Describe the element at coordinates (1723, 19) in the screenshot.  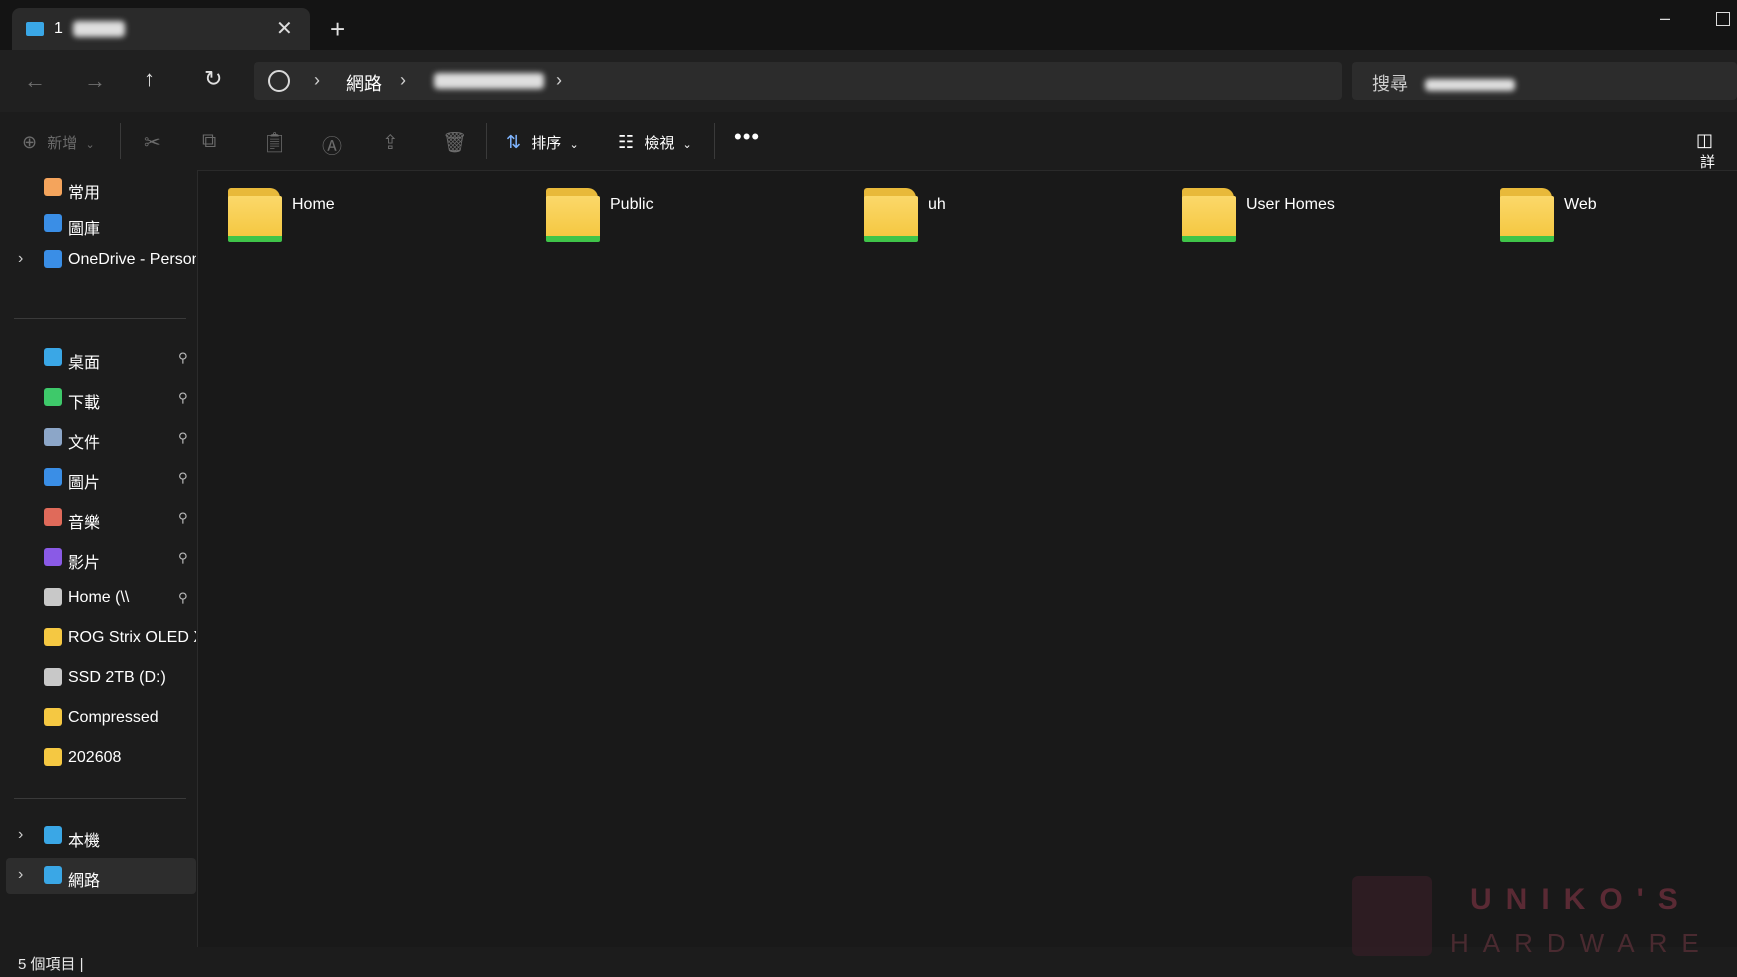
I see `maximize-button` at that location.